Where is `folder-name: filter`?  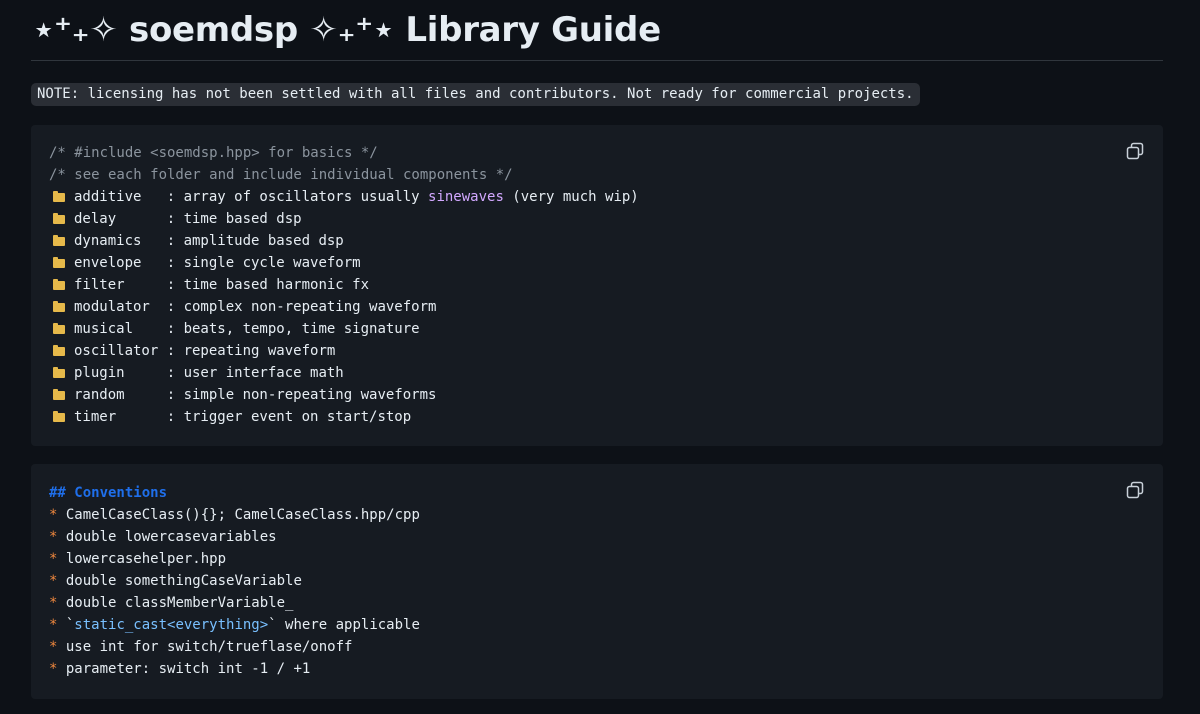 folder-name: filter is located at coordinates (120, 285).